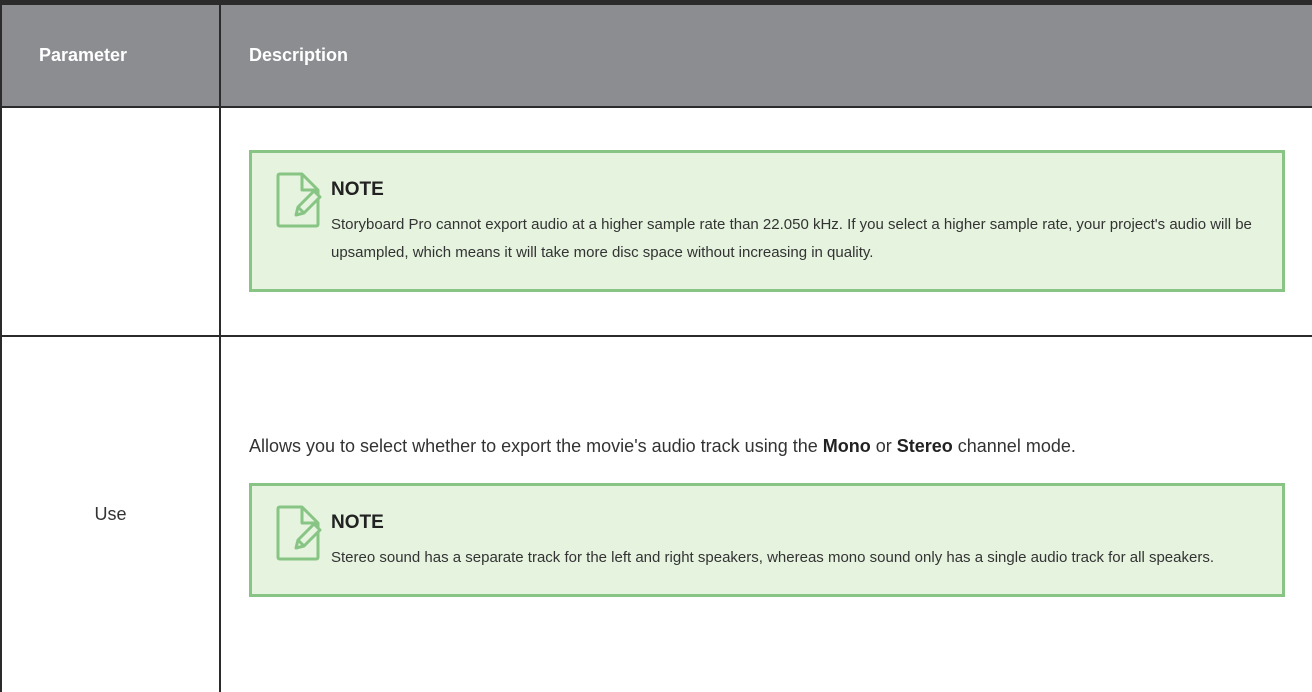  Describe the element at coordinates (110, 54) in the screenshot. I see `parameter-column-header: Parameter` at that location.